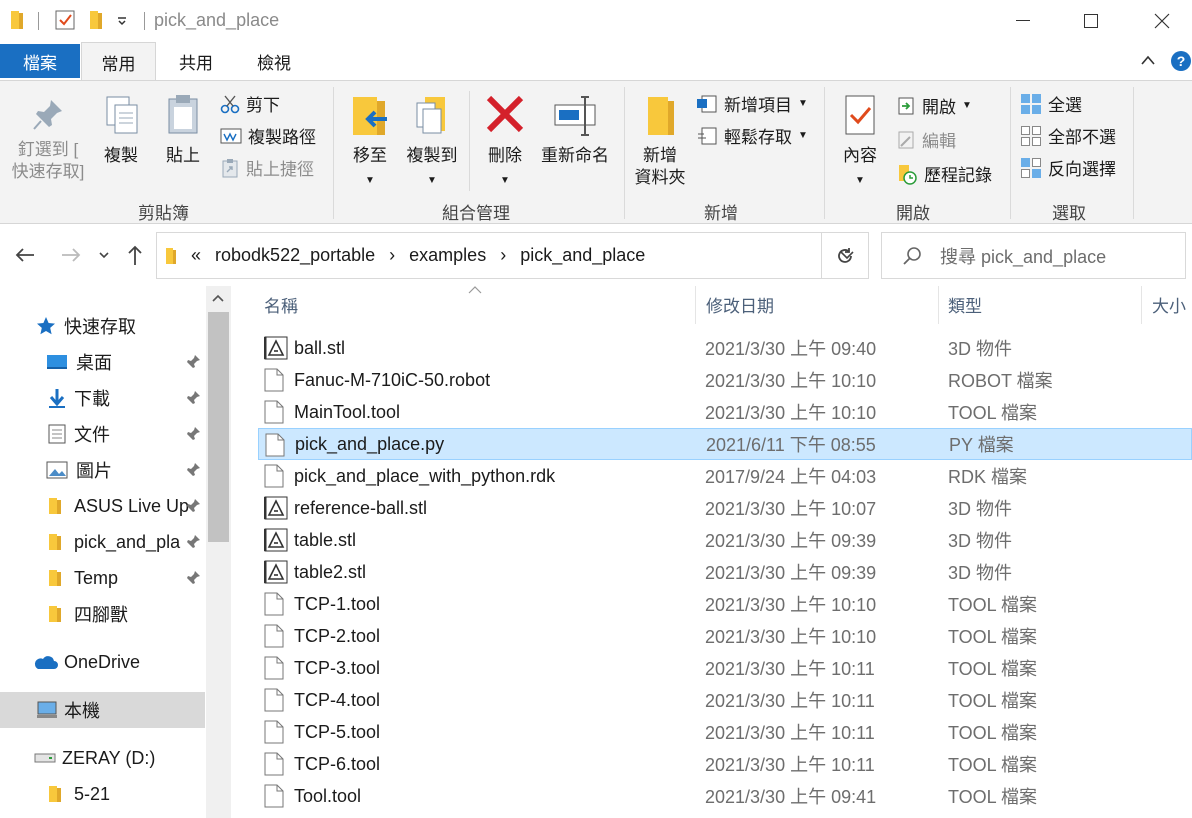 Image resolution: width=1192 pixels, height=818 pixels. What do you see at coordinates (1051, 103) in the screenshot?
I see `select-all-button: 全選` at bounding box center [1051, 103].